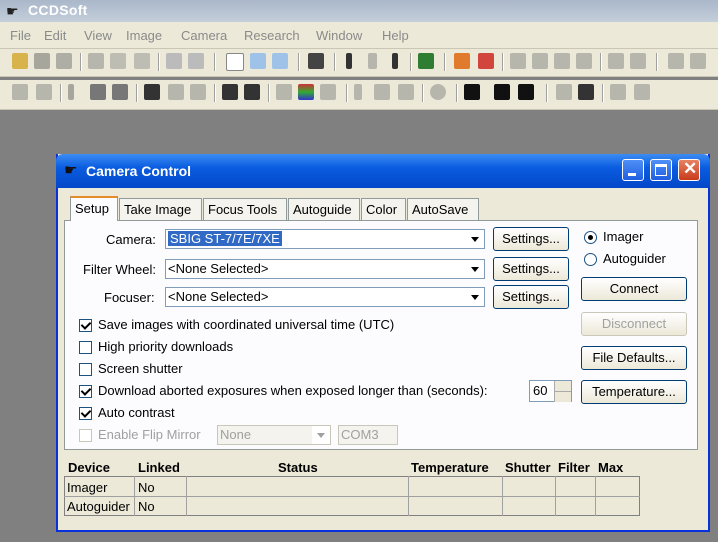  I want to click on picture-icon, so click(618, 92).